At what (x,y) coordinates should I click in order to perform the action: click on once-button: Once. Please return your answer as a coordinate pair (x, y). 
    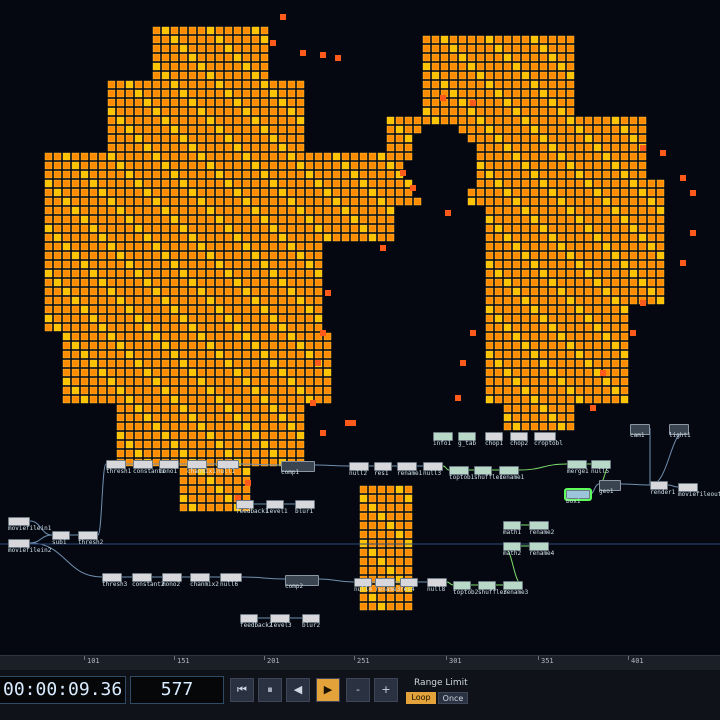
    Looking at the image, I should click on (453, 698).